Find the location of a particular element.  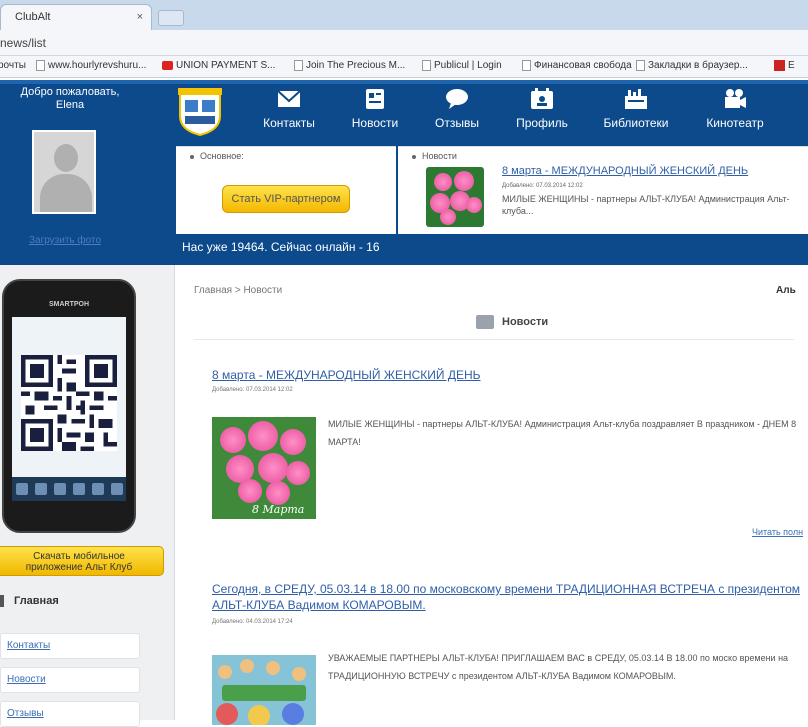

chat-icon is located at coordinates (457, 99).